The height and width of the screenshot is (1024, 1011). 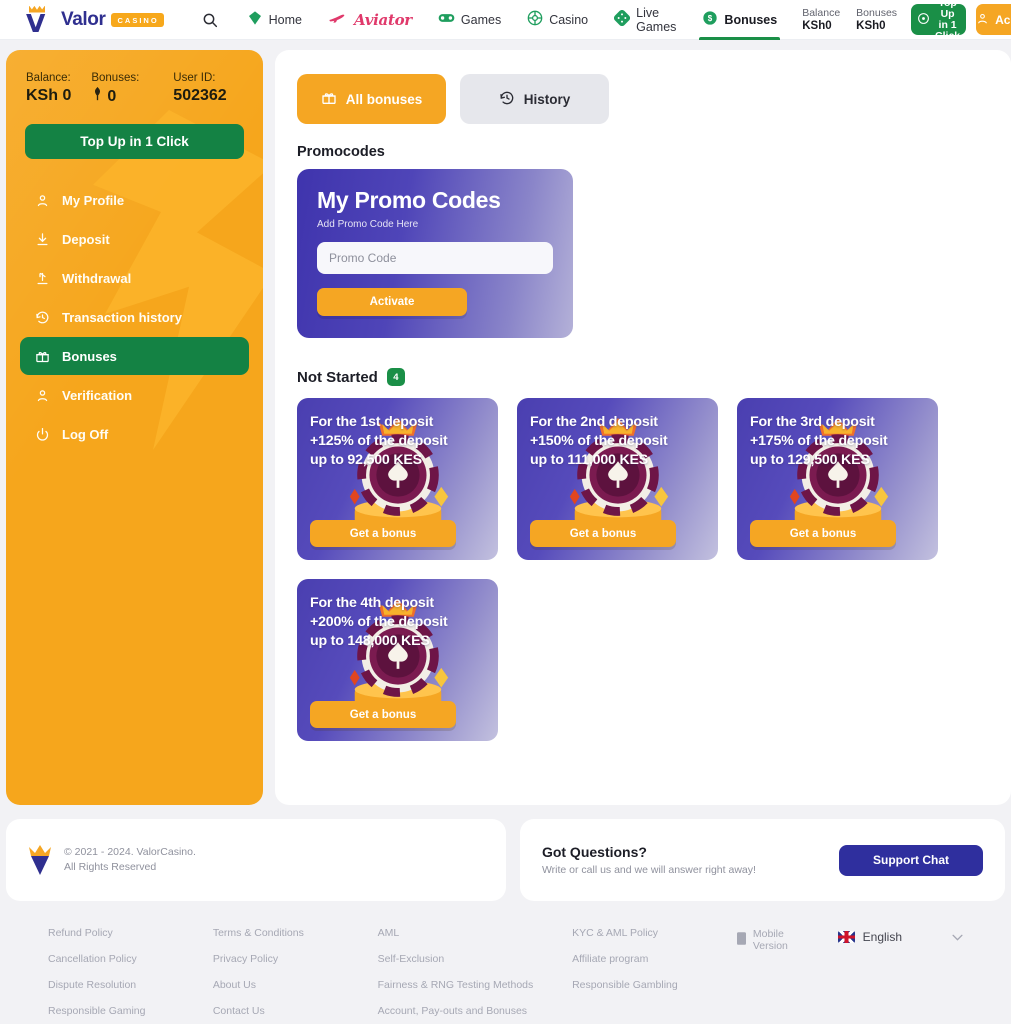 What do you see at coordinates (643, 99) in the screenshot?
I see `bonus-tabs: All bonuses History` at bounding box center [643, 99].